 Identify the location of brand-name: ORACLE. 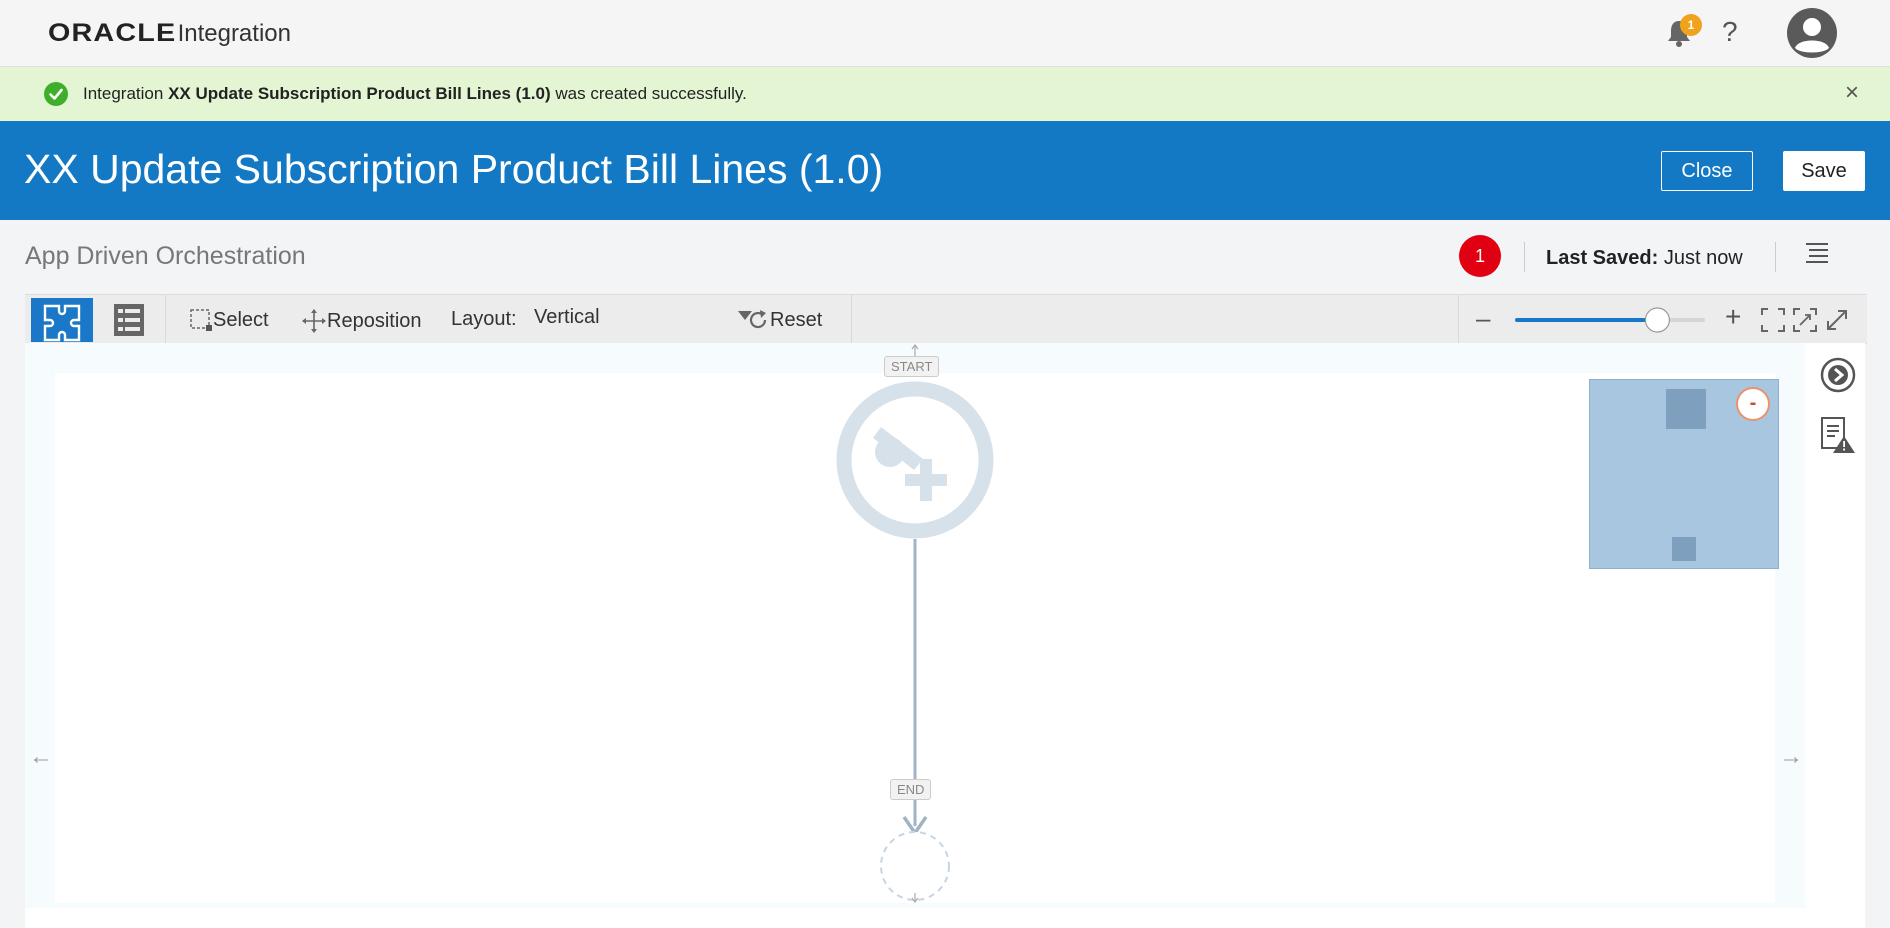
(112, 33).